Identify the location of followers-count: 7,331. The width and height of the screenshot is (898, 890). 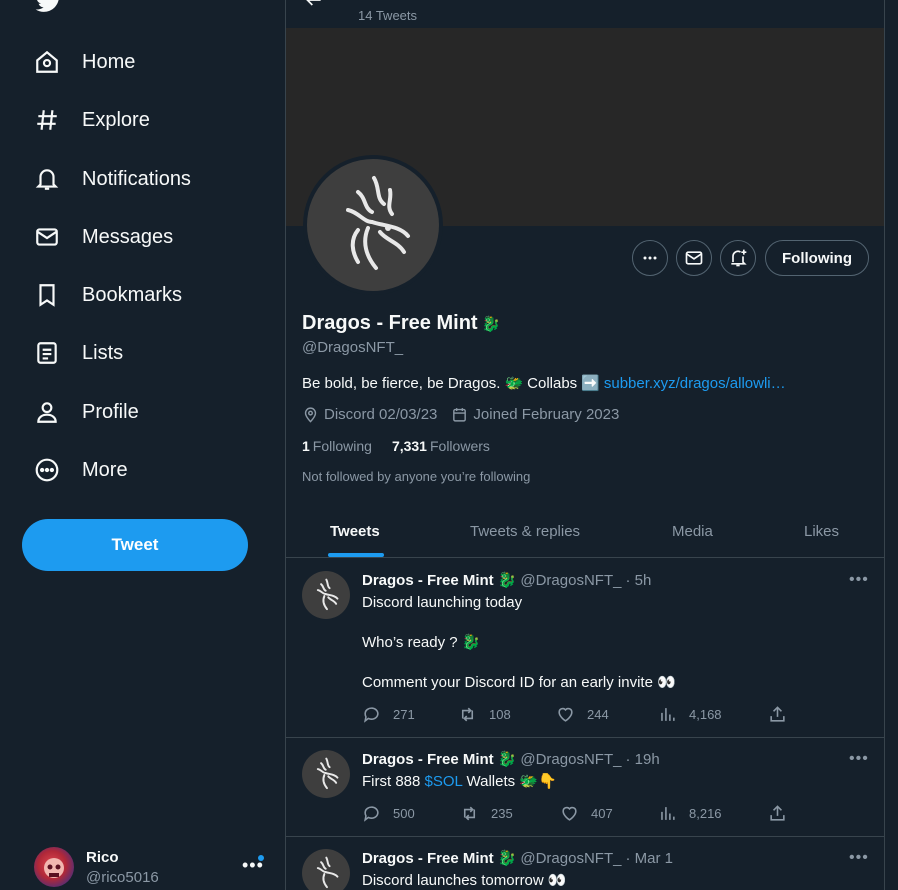
(409, 446).